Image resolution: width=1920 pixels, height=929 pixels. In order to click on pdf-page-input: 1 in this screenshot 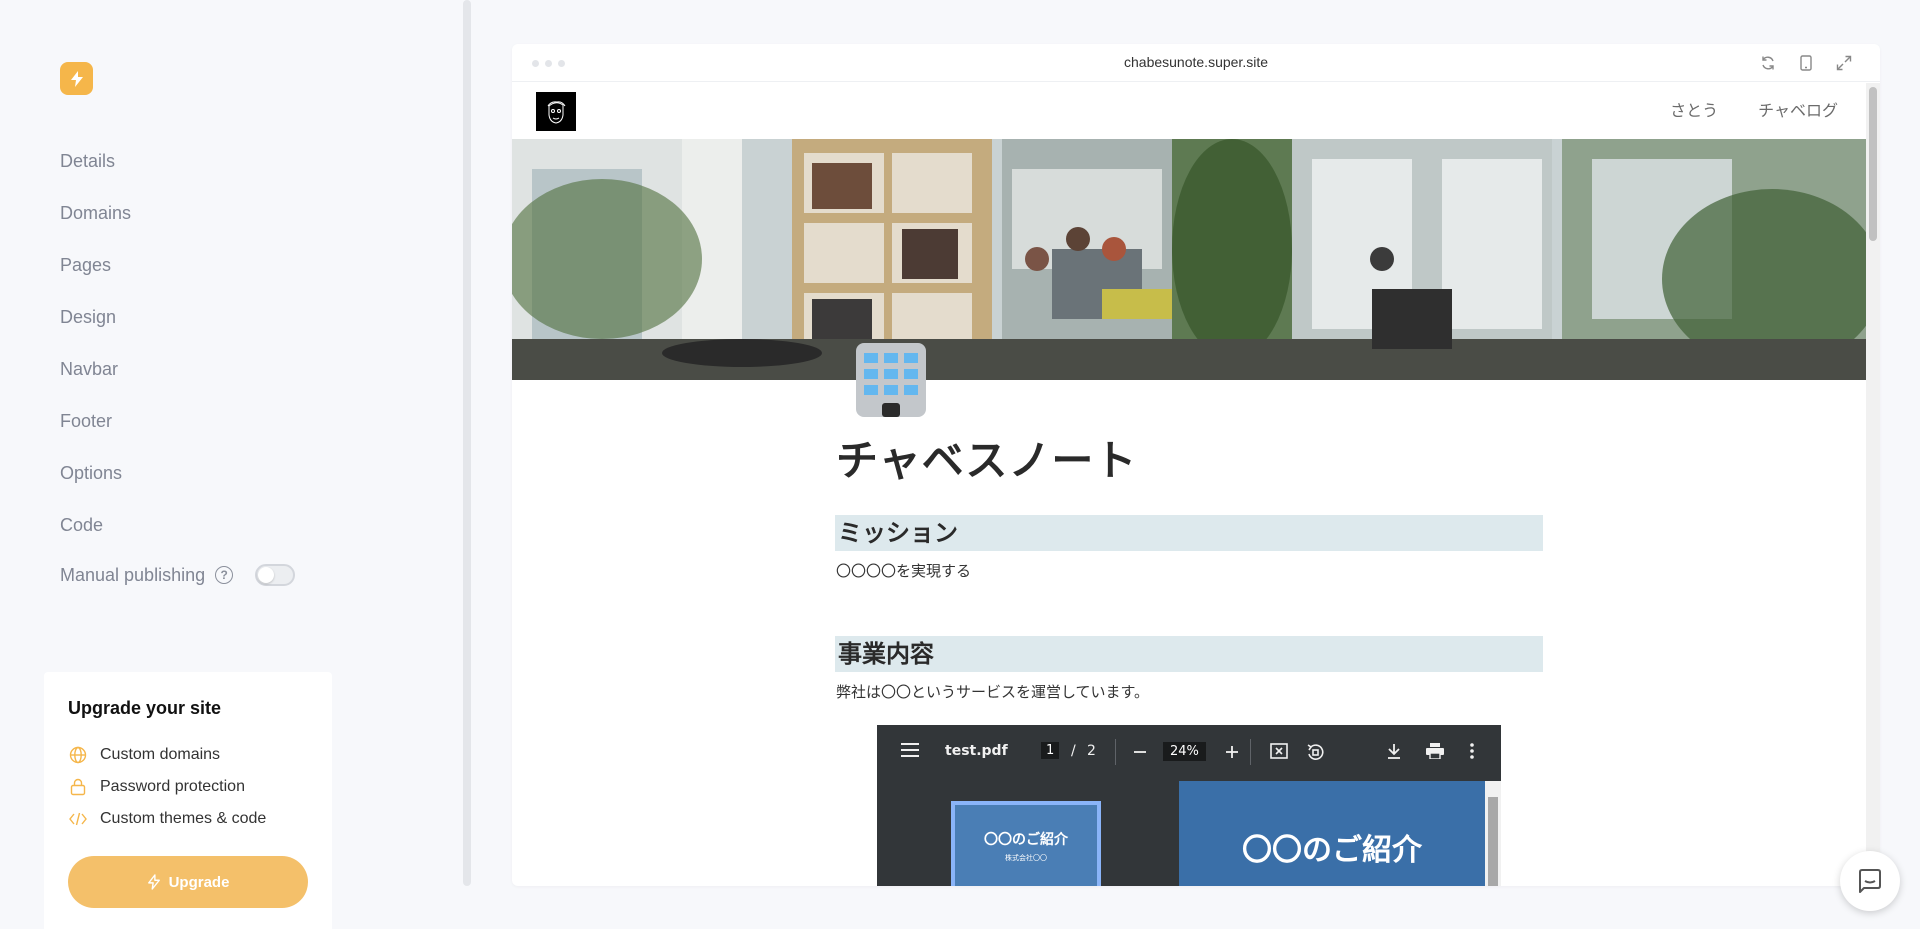, I will do `click(1050, 750)`.